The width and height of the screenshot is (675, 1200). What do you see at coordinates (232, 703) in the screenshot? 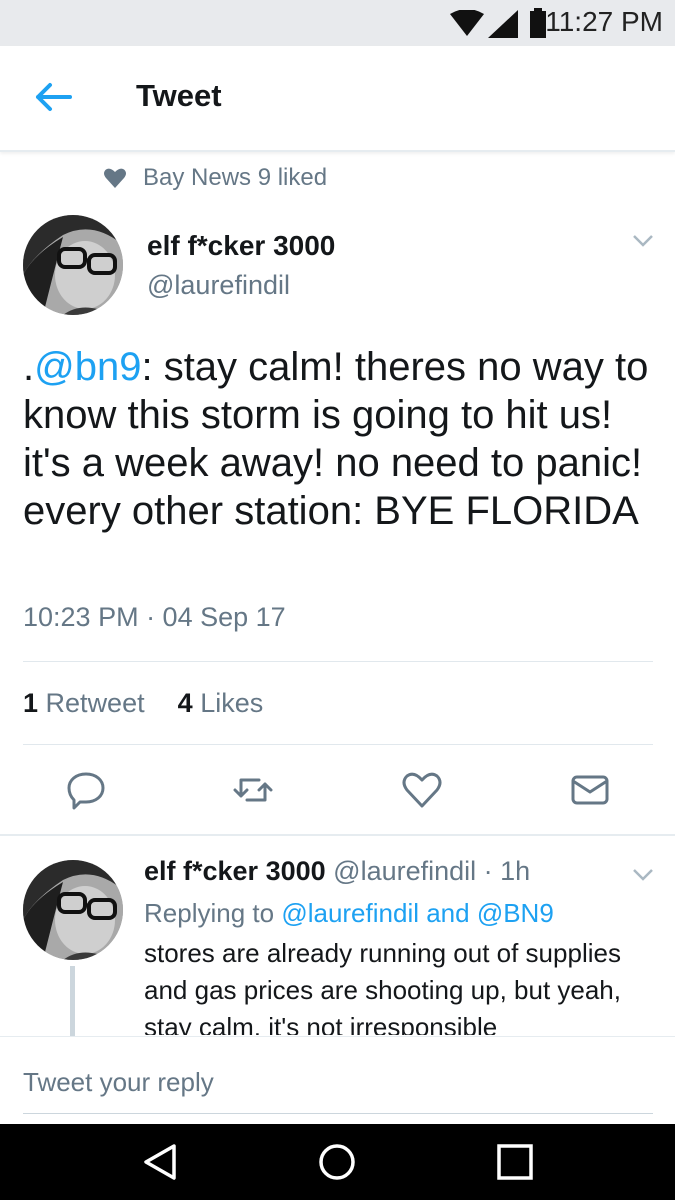
I see `like-label: Likes` at bounding box center [232, 703].